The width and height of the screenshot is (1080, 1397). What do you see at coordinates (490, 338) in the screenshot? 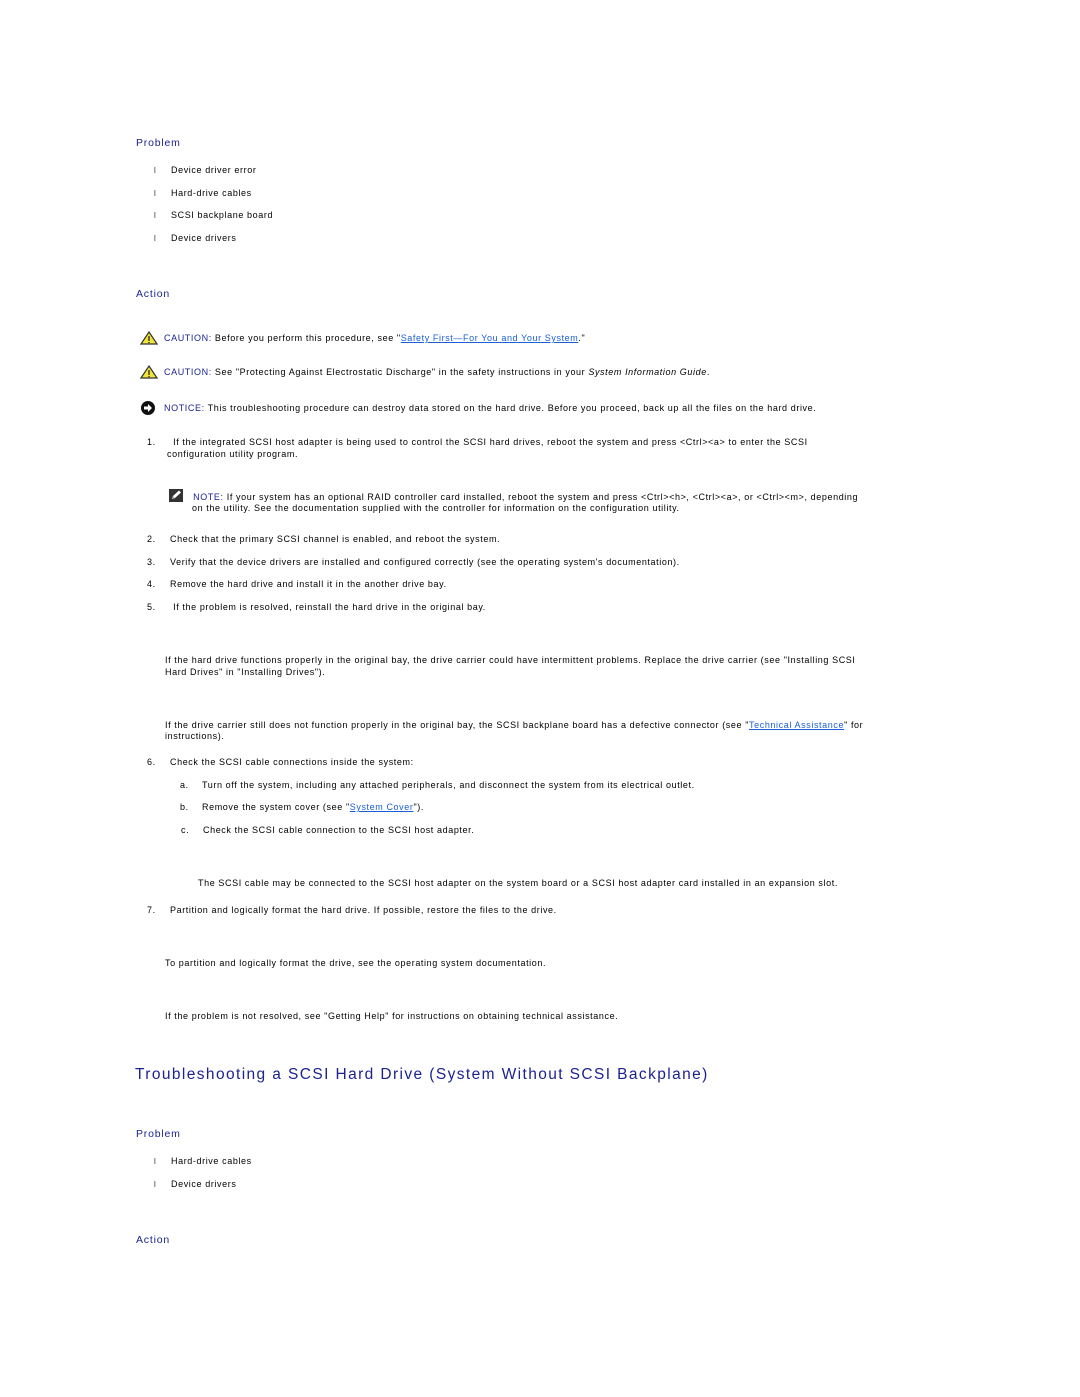
I see `safety-first-link: Safety First—For You and Your System` at bounding box center [490, 338].